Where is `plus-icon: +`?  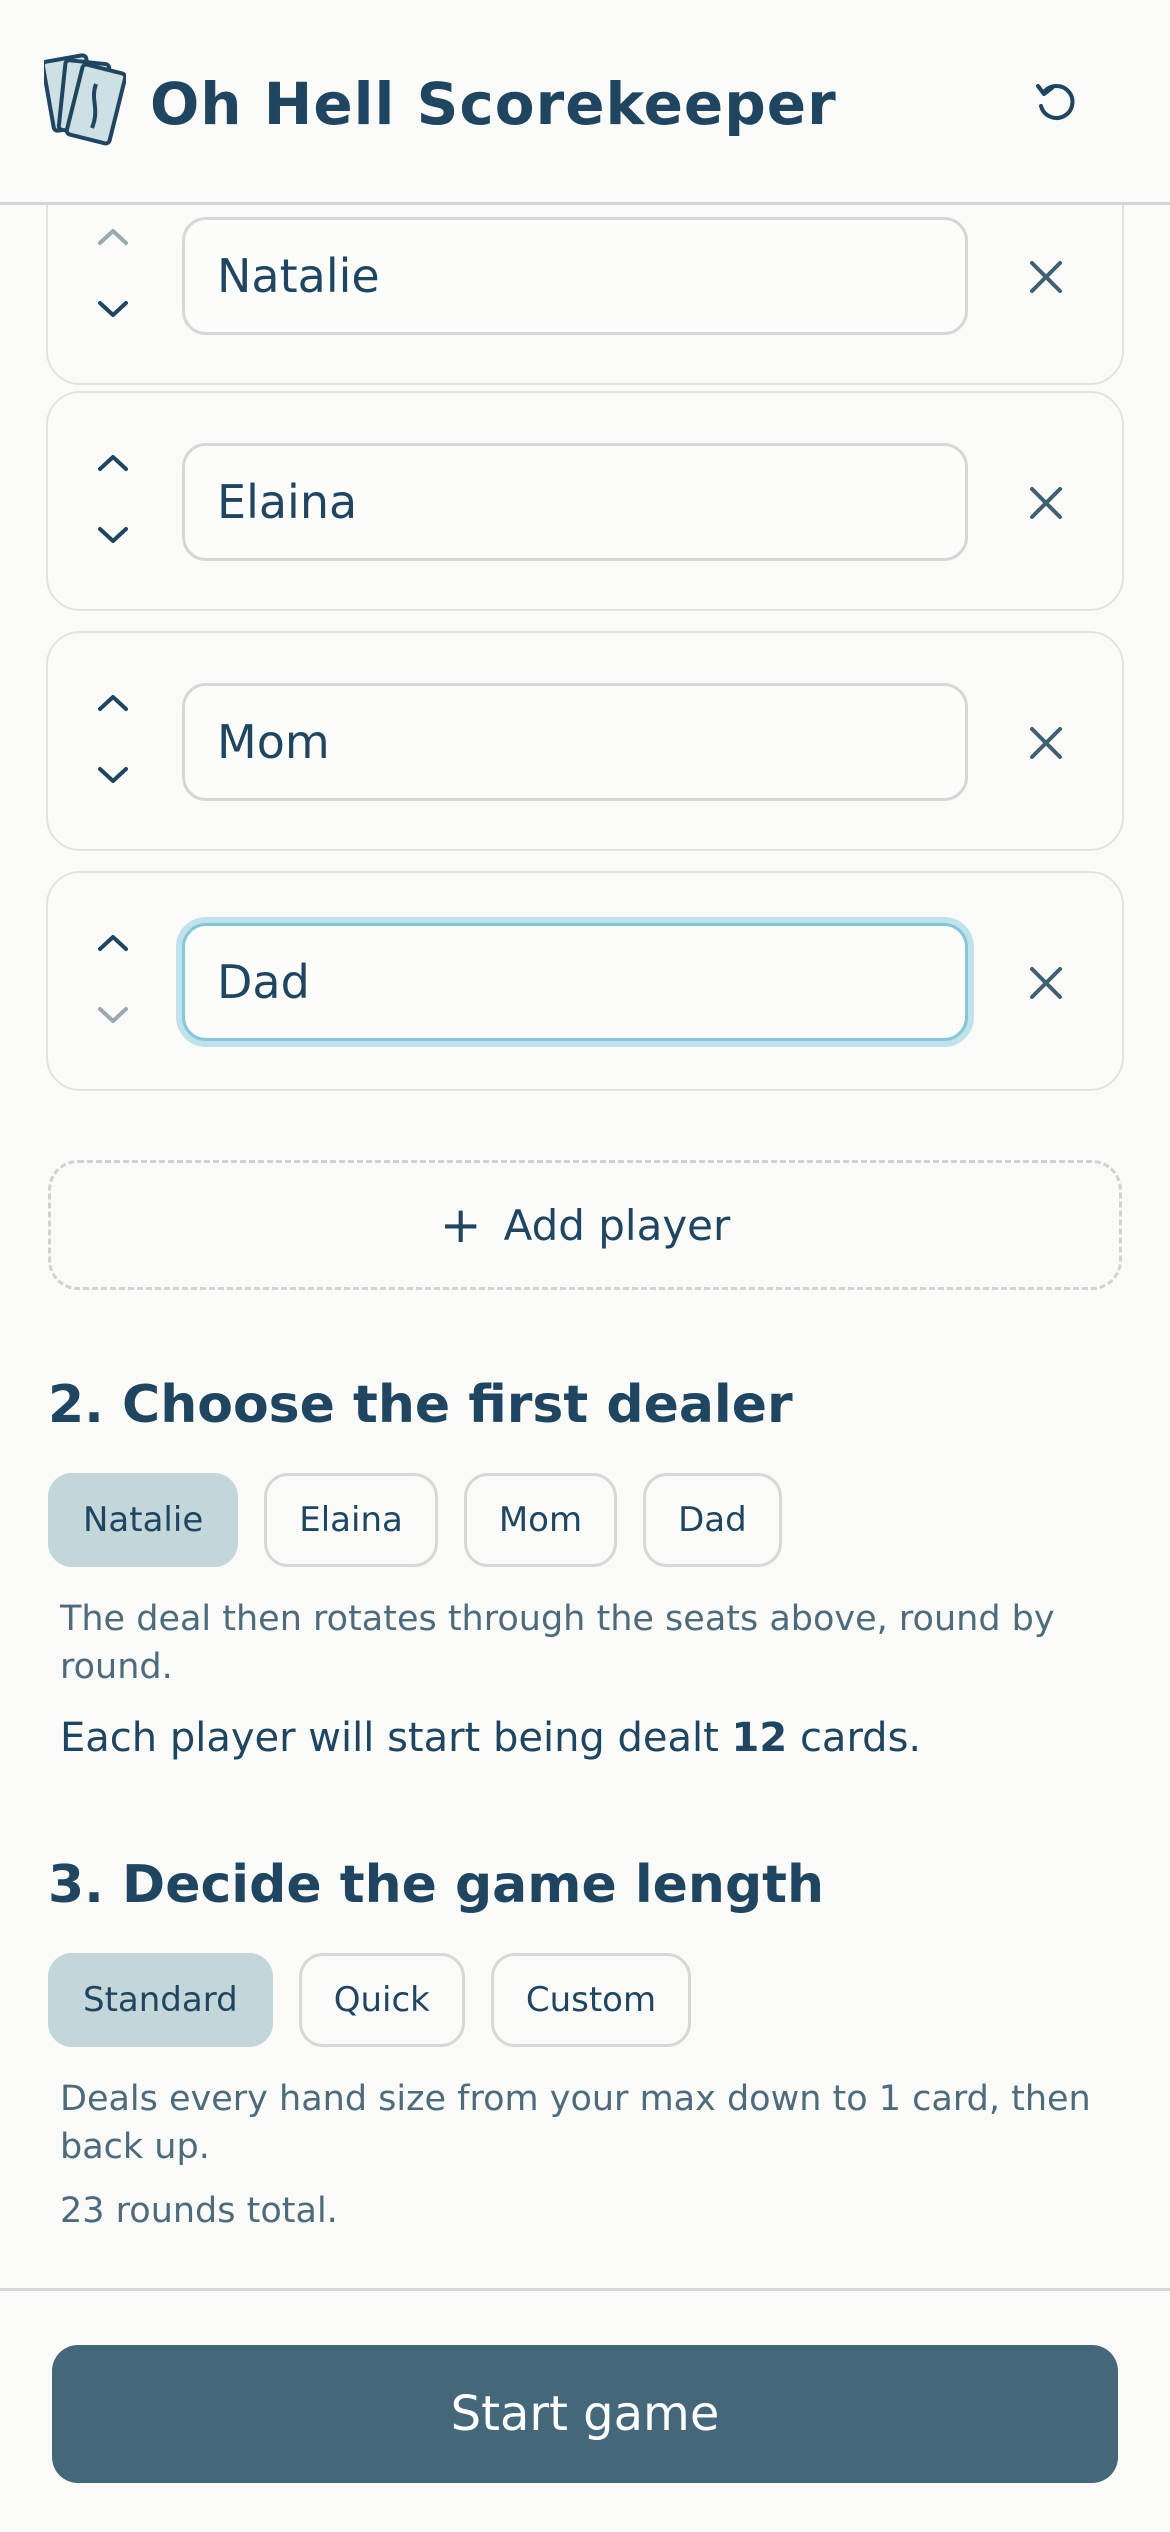 plus-icon: + is located at coordinates (460, 1225).